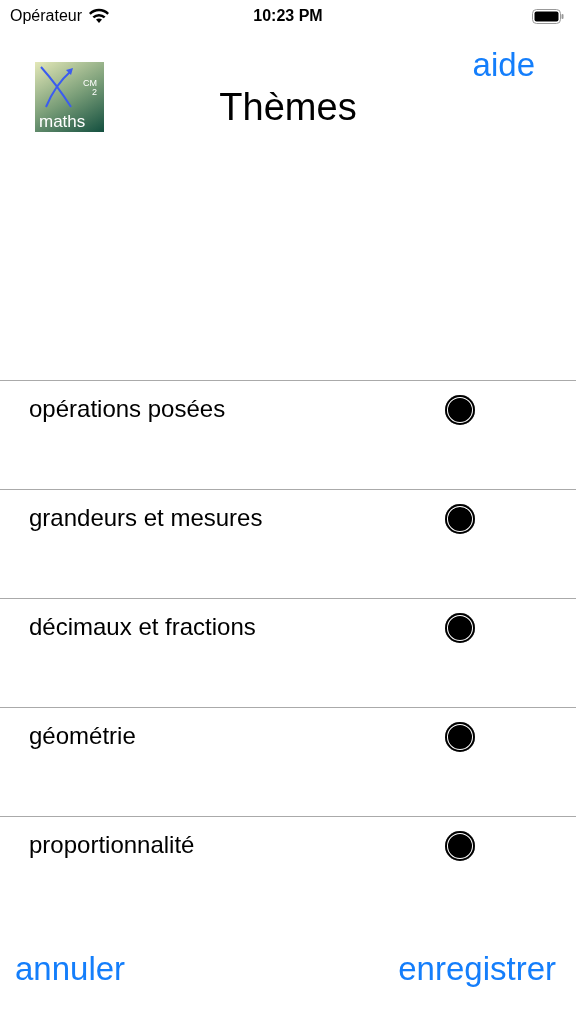  I want to click on wifi-icon, so click(99, 16).